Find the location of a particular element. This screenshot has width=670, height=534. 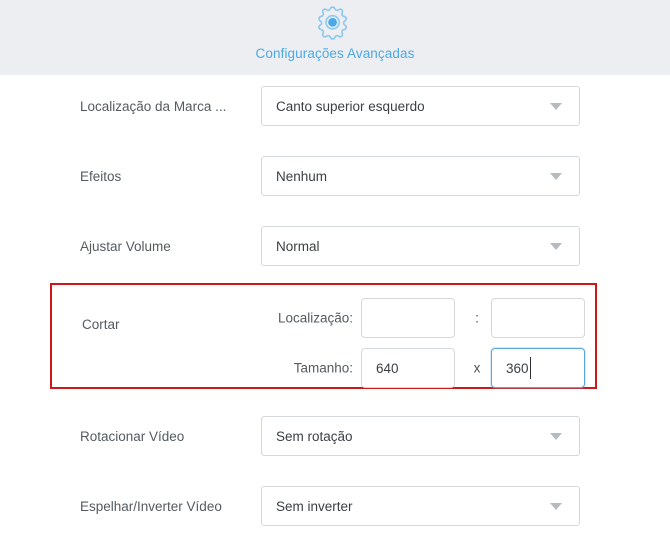

crop-location-row: Localização: : is located at coordinates (325, 318).